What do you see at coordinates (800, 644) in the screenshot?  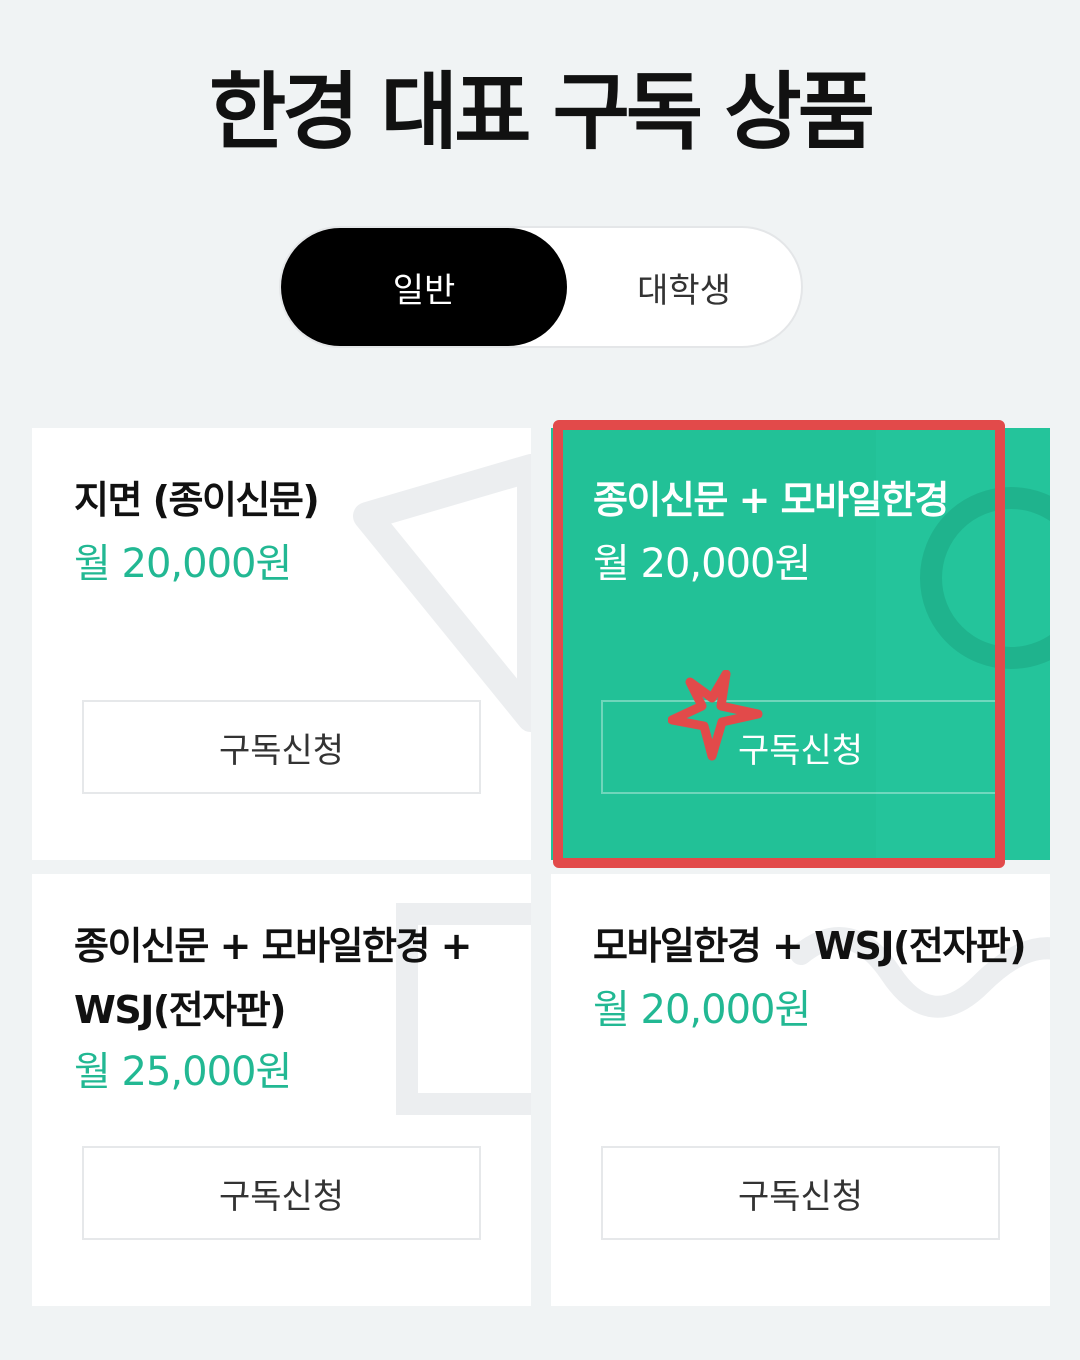 I see `product-card-paper-mobile: 종이신문 + 모바일한경 월 20,000원 구독신청` at bounding box center [800, 644].